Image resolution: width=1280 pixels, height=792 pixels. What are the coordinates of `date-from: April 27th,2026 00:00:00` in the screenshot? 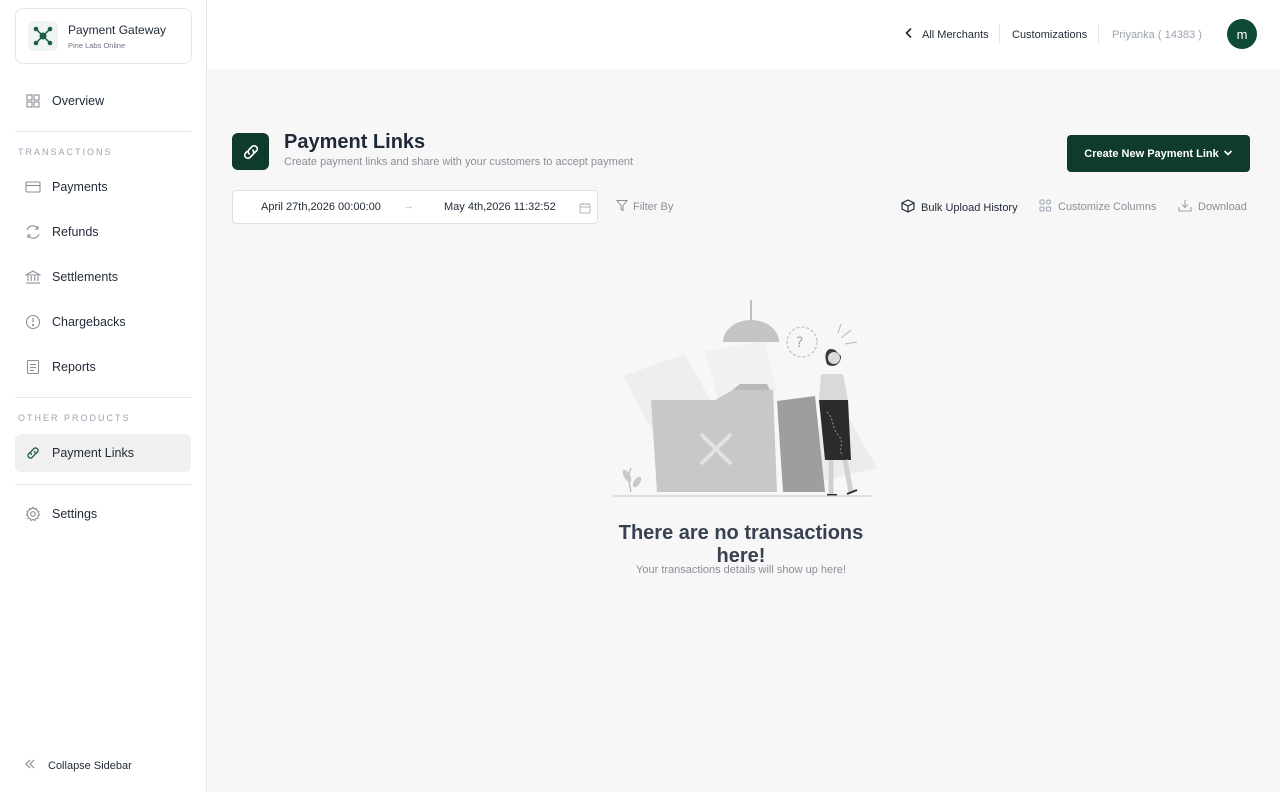 It's located at (321, 207).